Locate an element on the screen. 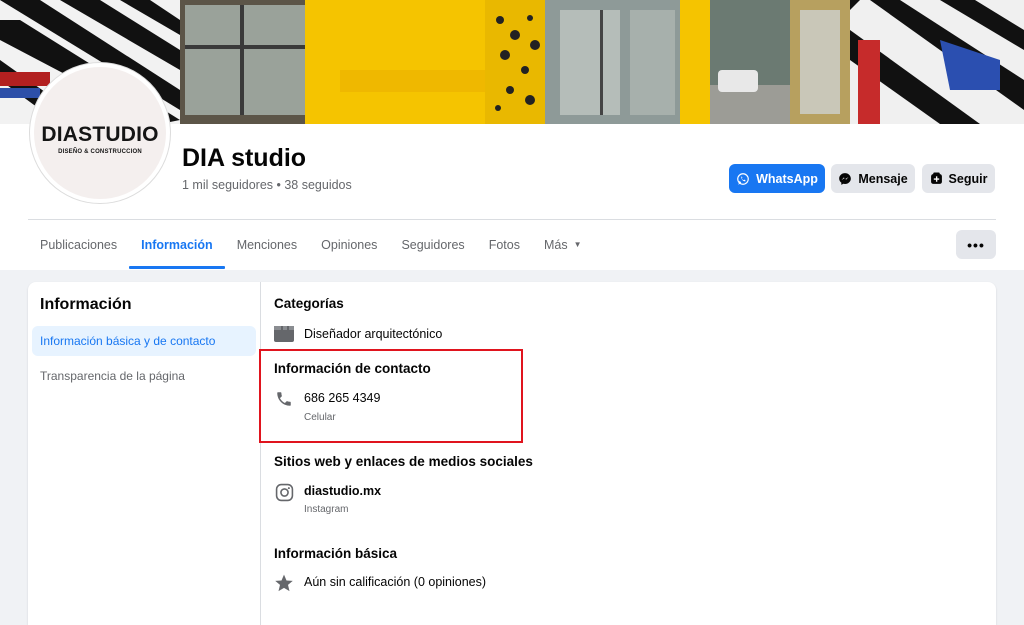  tab-menciones: Menciones is located at coordinates (267, 244).